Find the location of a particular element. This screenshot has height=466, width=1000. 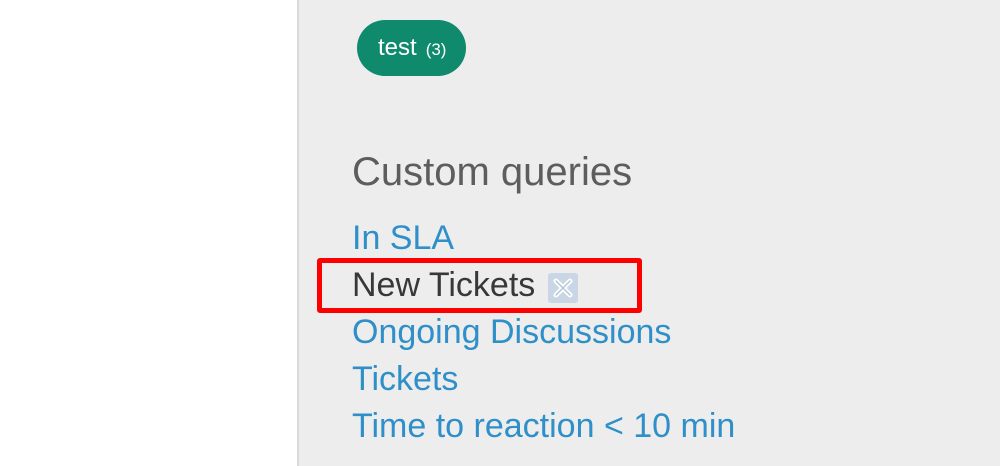

query-item-time-to-reaction: Time to reaction < 10 min is located at coordinates (543, 426).